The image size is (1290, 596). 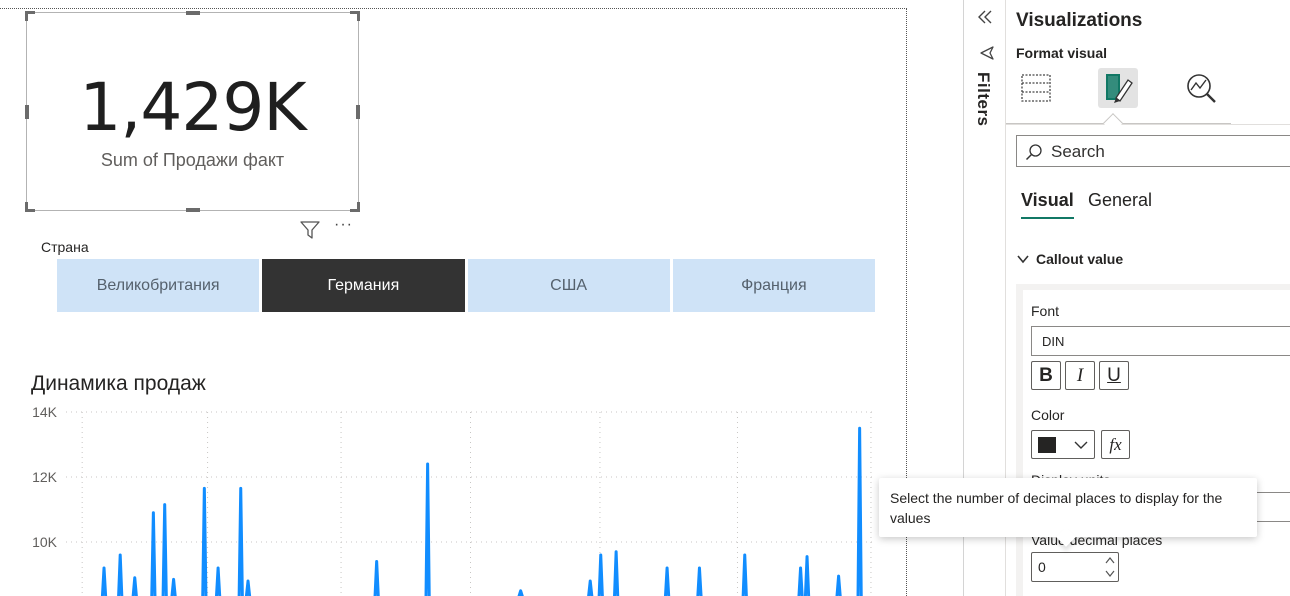 I want to click on chevron-up-icon, so click(x=1110, y=560).